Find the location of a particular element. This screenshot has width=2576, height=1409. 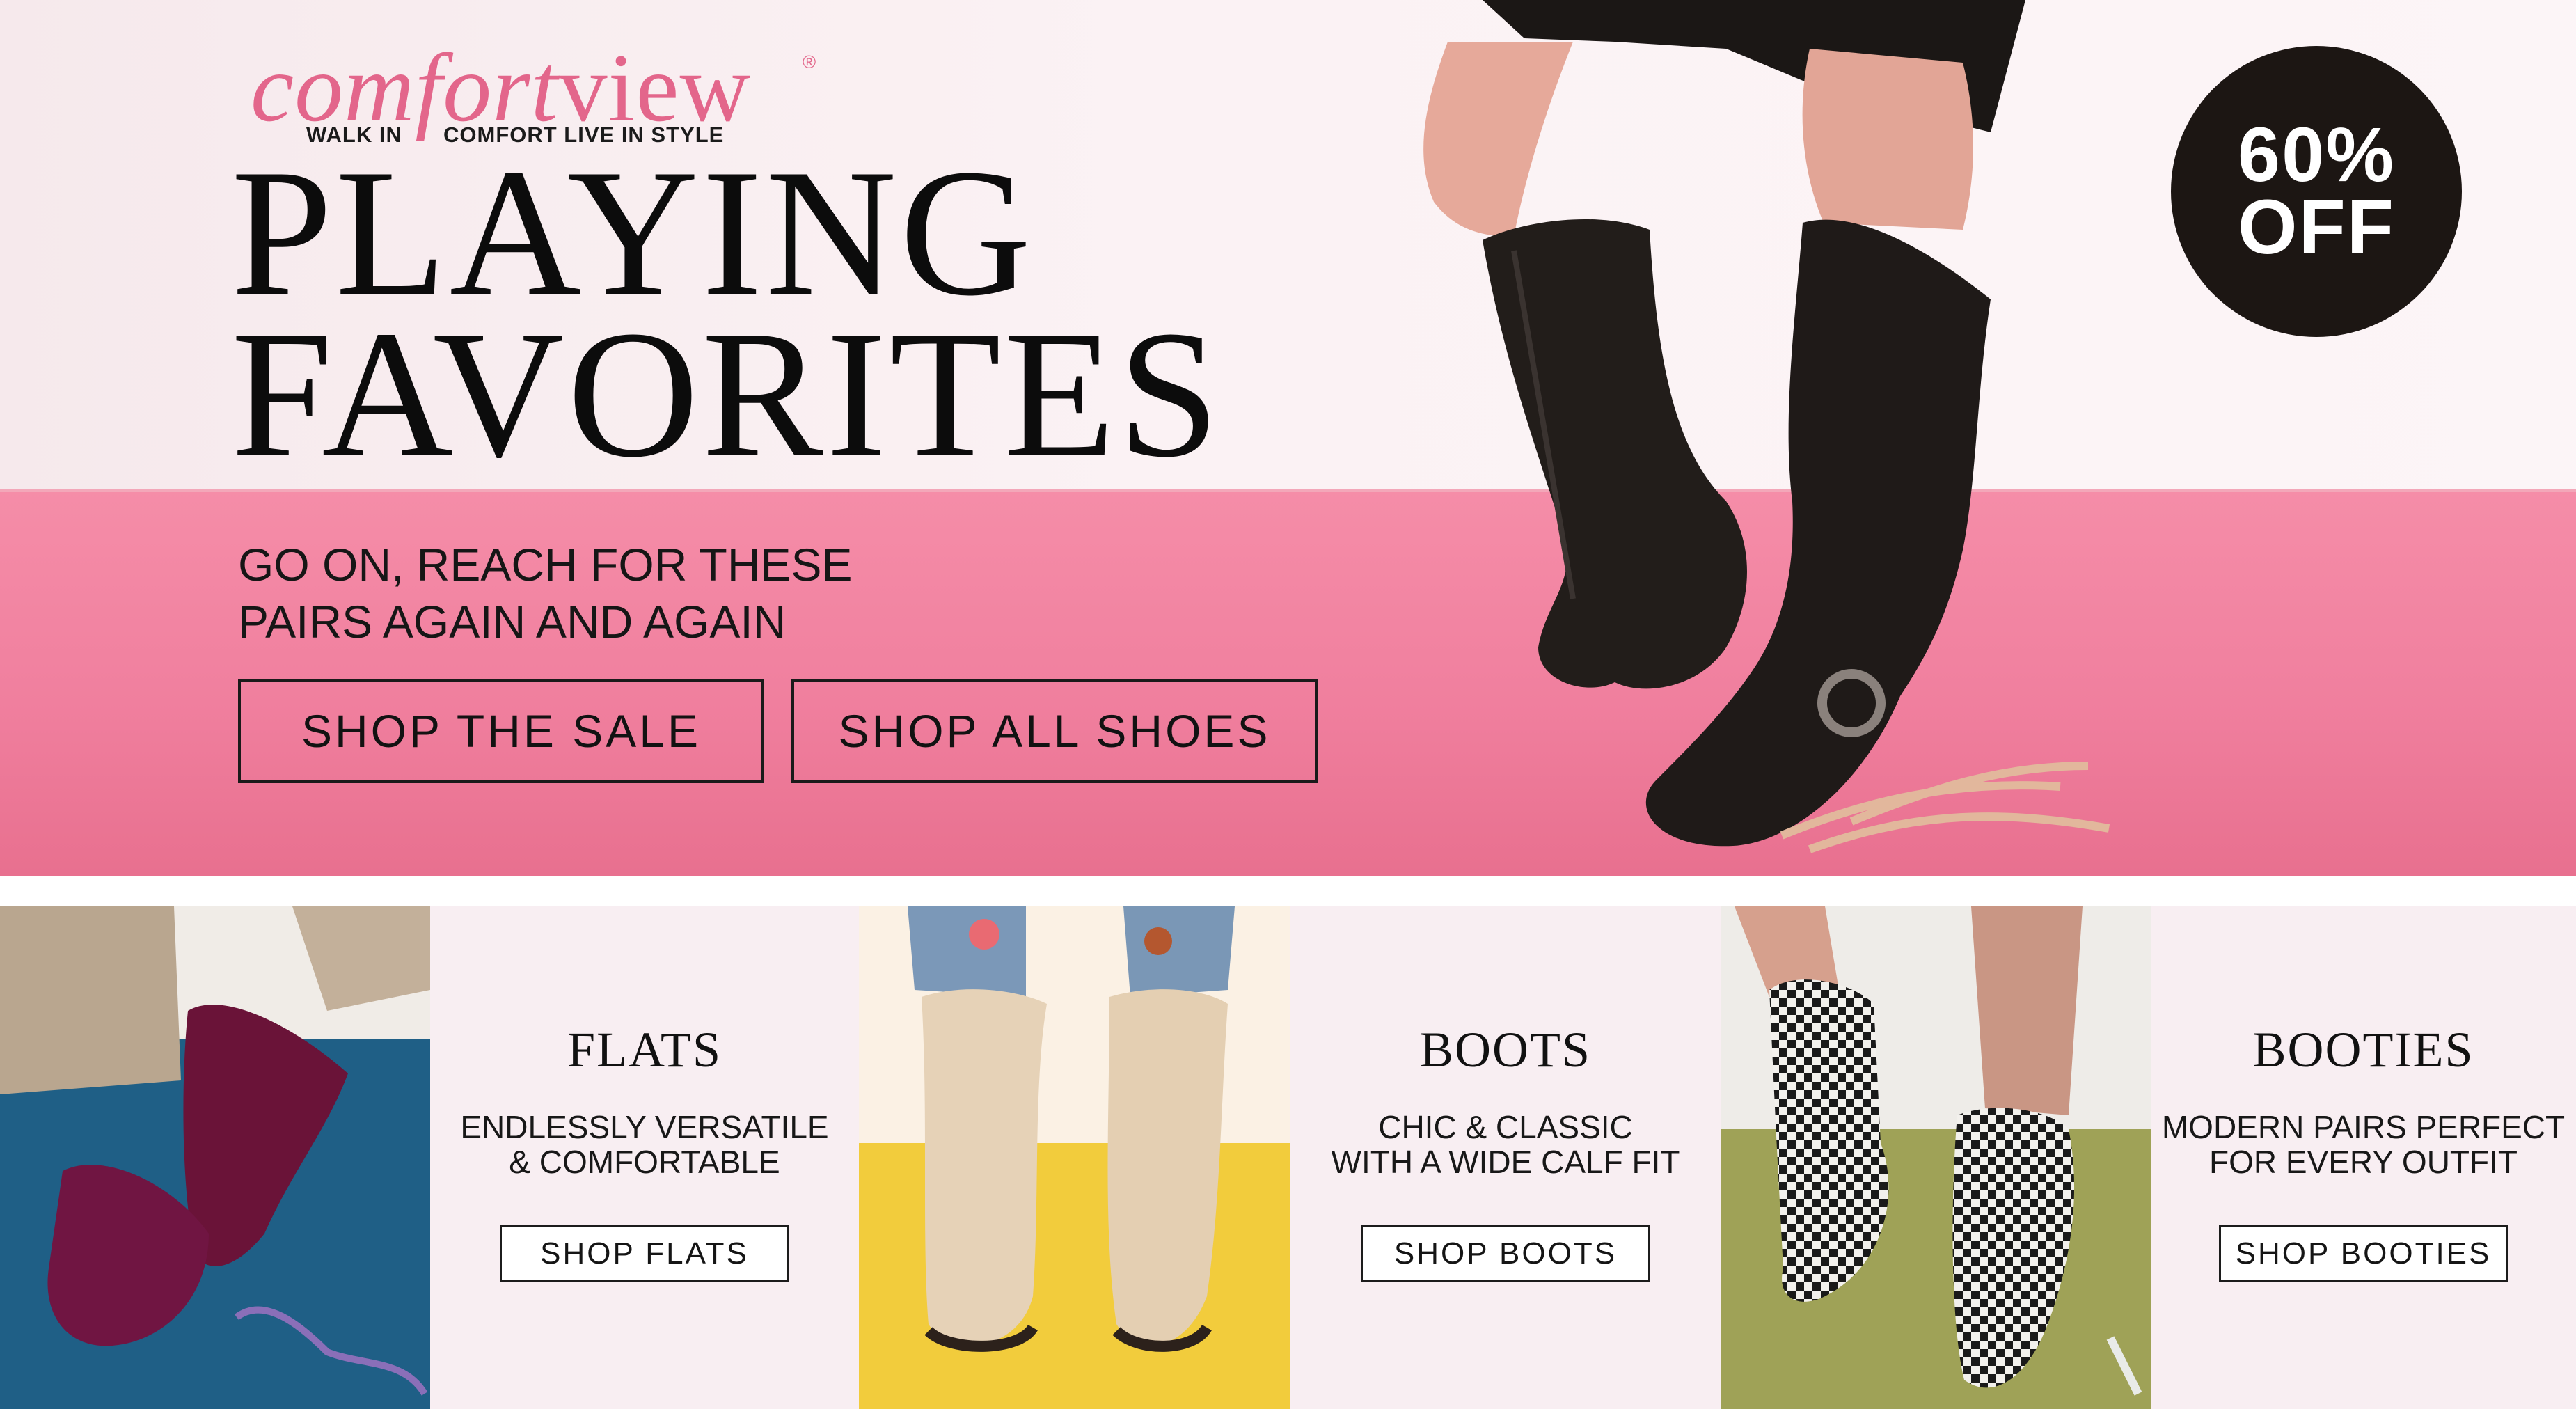

discount-badge-off: OFF is located at coordinates (2316, 227).